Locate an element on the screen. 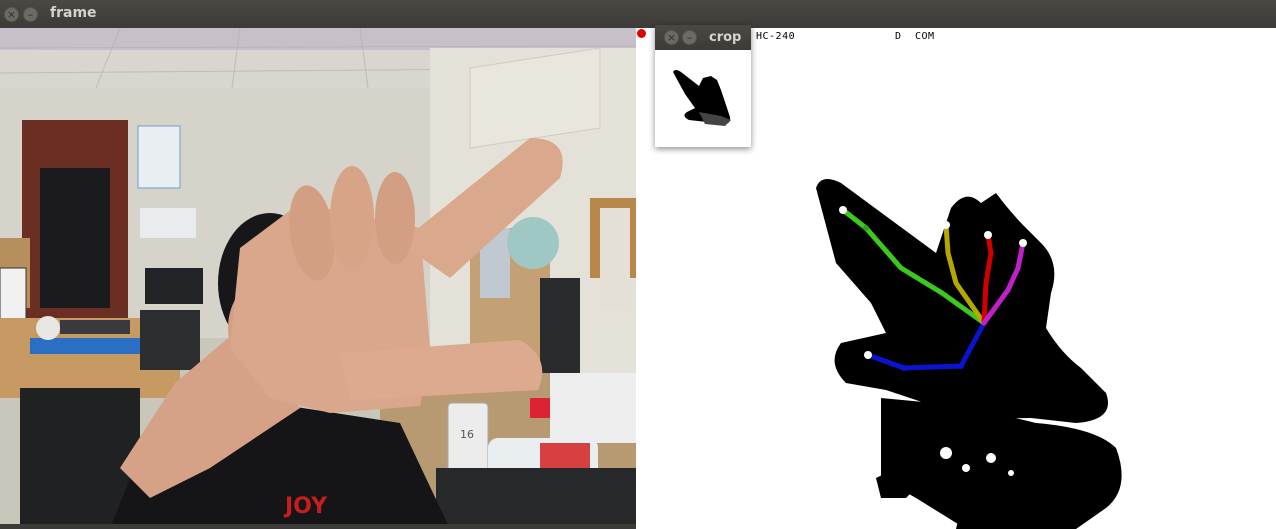 This screenshot has height=529, width=1276. window-title: frame is located at coordinates (73, 13).